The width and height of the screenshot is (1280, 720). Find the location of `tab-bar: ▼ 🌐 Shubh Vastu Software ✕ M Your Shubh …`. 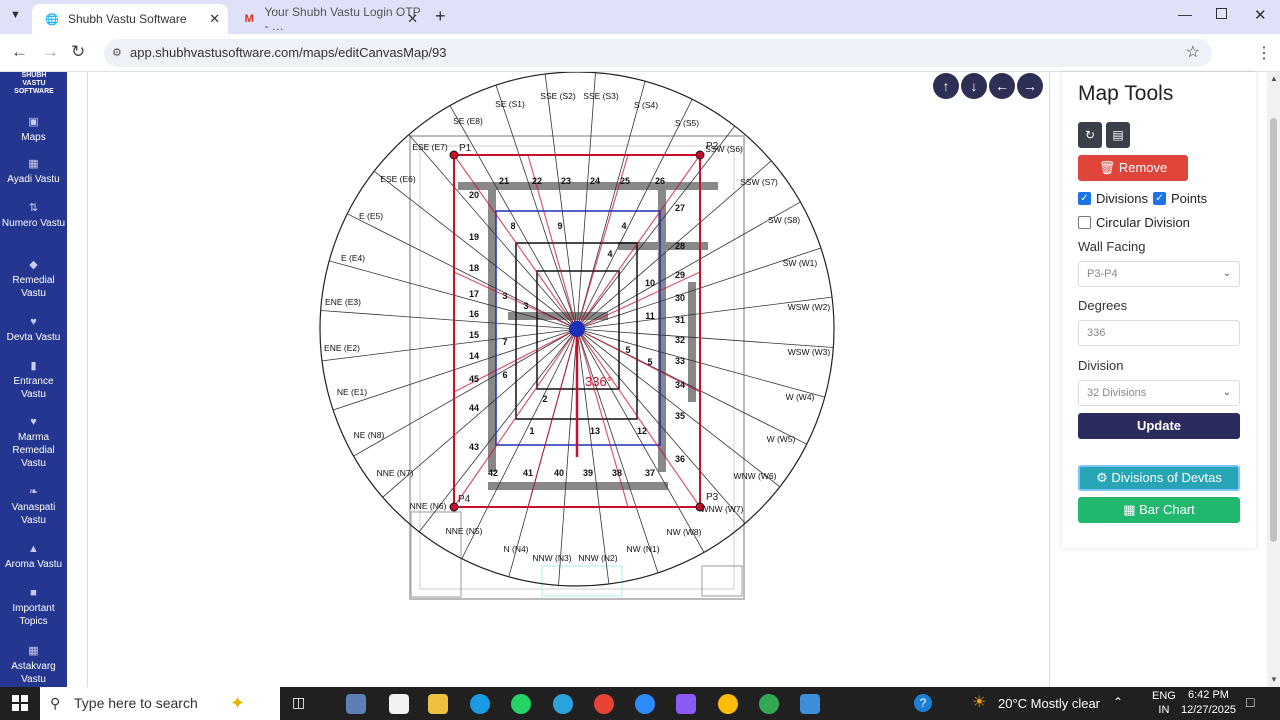

tab-bar: ▼ 🌐 Shubh Vastu Software ✕ M Your Shubh … is located at coordinates (640, 17).